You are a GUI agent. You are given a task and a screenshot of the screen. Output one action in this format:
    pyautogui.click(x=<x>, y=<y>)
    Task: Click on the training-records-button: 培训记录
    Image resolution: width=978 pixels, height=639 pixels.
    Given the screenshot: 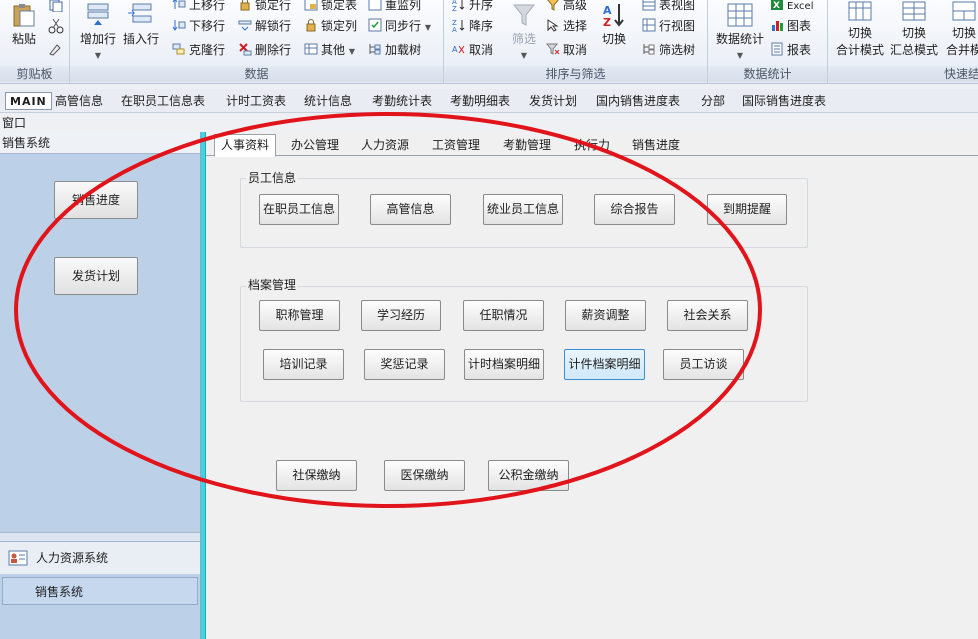 What is the action you would take?
    pyautogui.click(x=303, y=364)
    